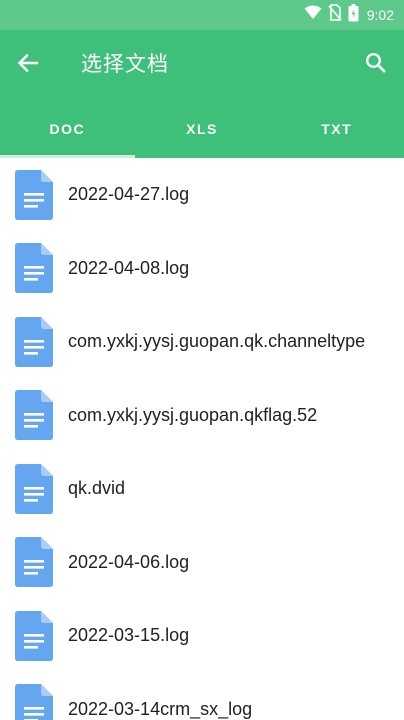  I want to click on file-list-item: qk.dvid, so click(202, 489).